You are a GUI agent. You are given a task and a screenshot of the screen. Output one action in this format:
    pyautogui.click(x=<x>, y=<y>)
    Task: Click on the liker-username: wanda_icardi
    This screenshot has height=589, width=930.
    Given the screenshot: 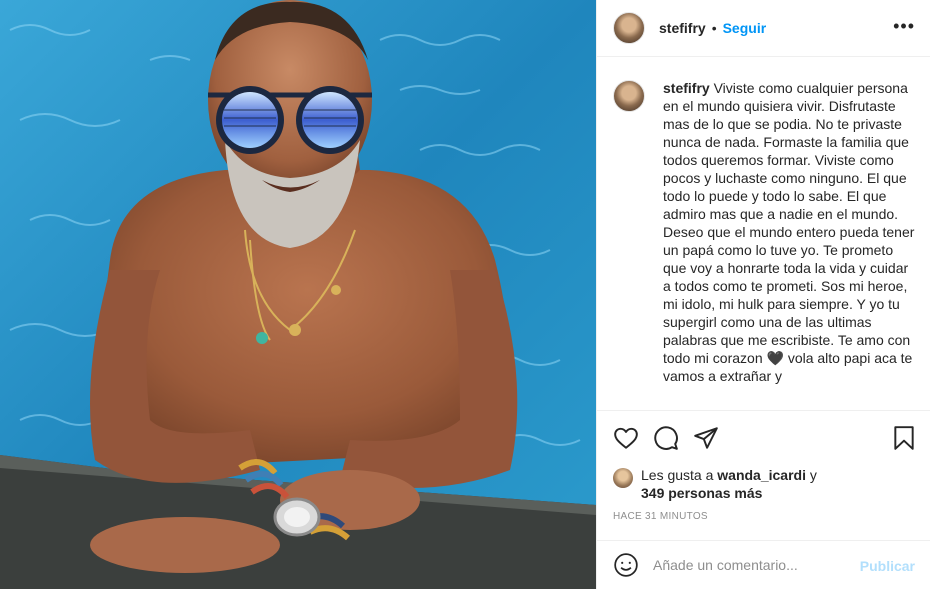 What is the action you would take?
    pyautogui.click(x=761, y=475)
    